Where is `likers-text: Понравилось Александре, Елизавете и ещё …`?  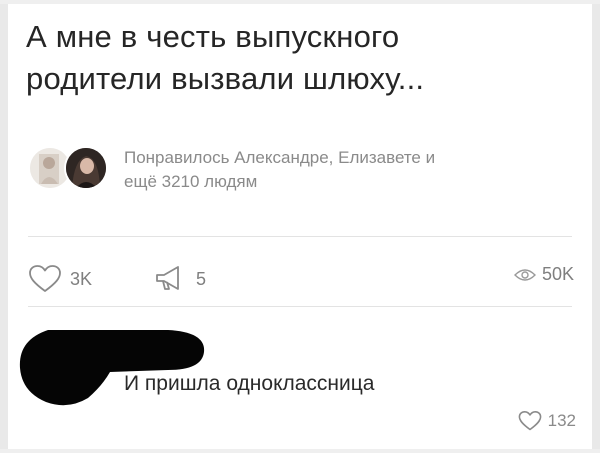 likers-text: Понравилось Александре, Елизавете и ещё … is located at coordinates (279, 170).